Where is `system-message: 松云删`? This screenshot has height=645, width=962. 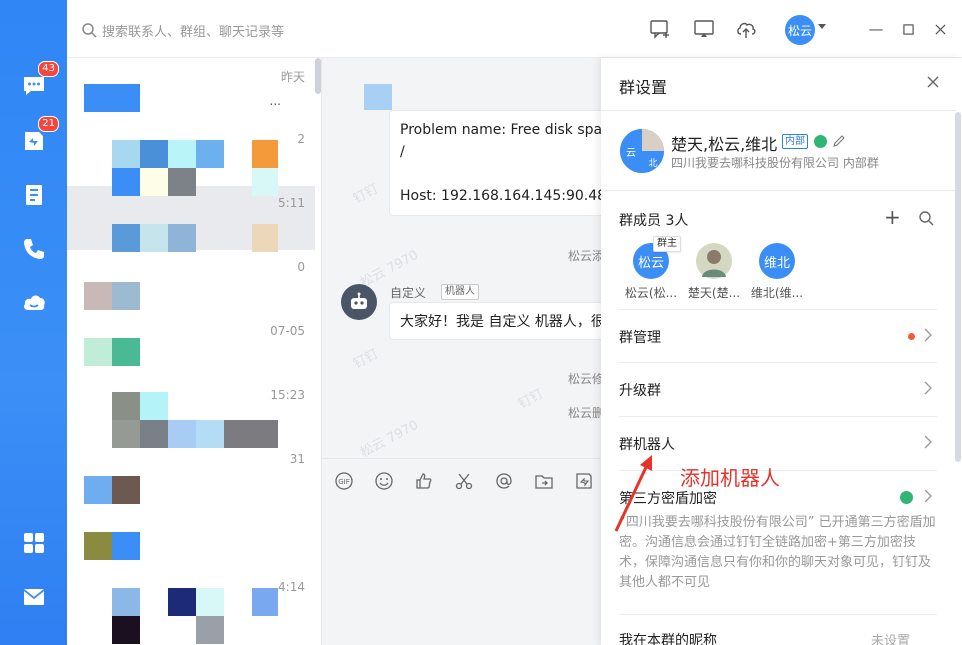 system-message: 松云删 is located at coordinates (585, 413).